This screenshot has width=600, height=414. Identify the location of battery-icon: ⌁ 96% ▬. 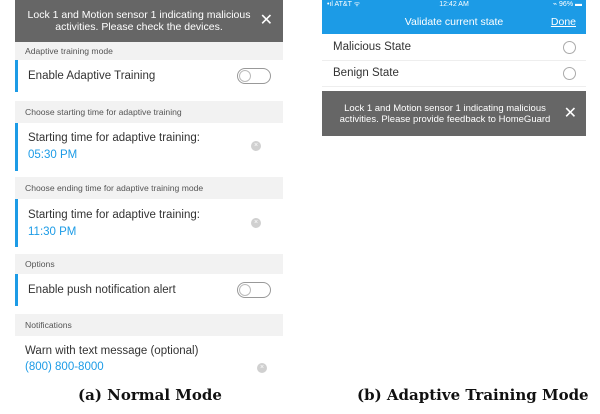
(567, 4).